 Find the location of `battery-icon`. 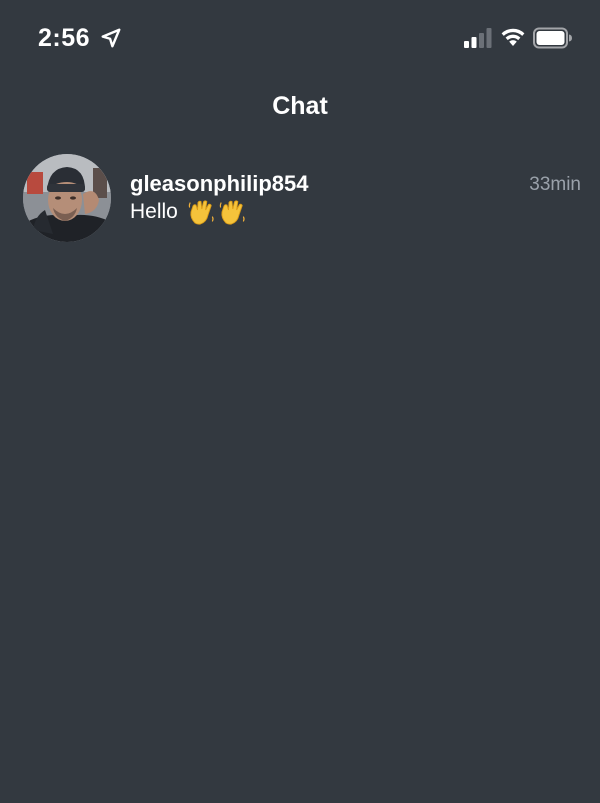

battery-icon is located at coordinates (552, 38).